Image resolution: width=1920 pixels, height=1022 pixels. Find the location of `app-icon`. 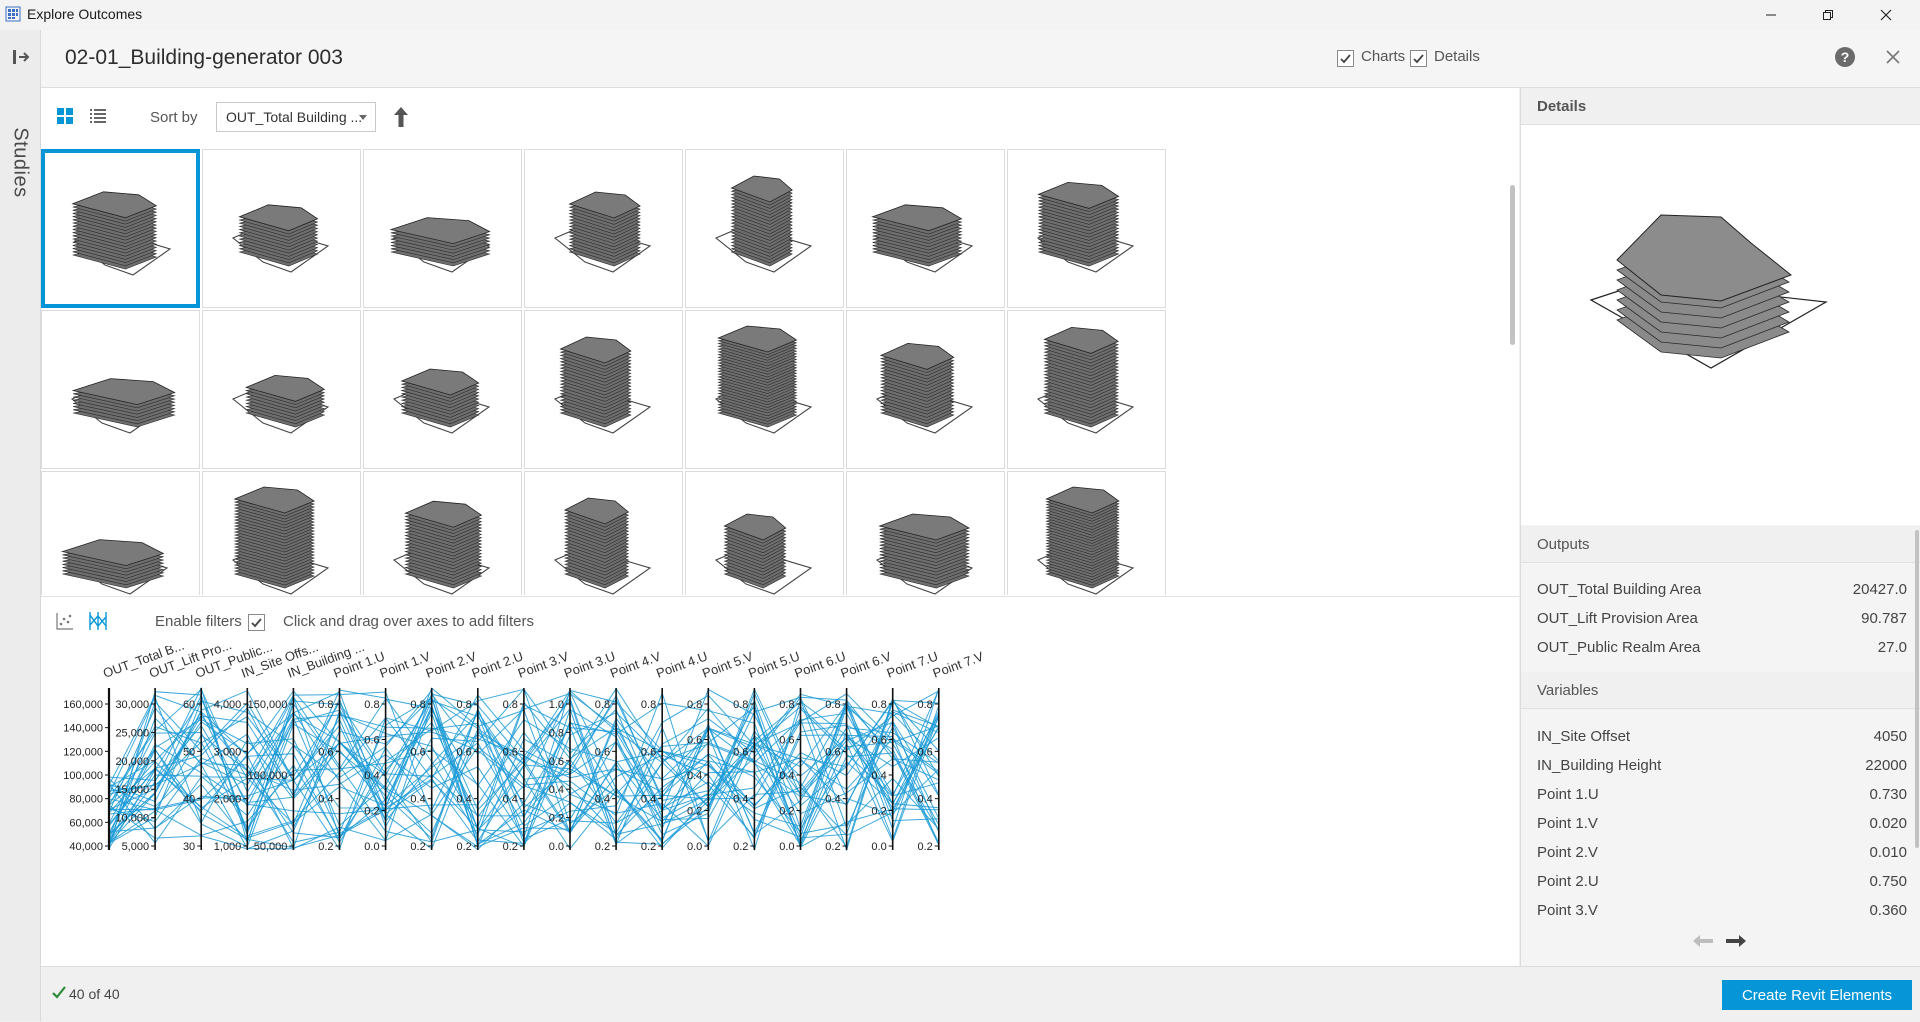

app-icon is located at coordinates (13, 14).